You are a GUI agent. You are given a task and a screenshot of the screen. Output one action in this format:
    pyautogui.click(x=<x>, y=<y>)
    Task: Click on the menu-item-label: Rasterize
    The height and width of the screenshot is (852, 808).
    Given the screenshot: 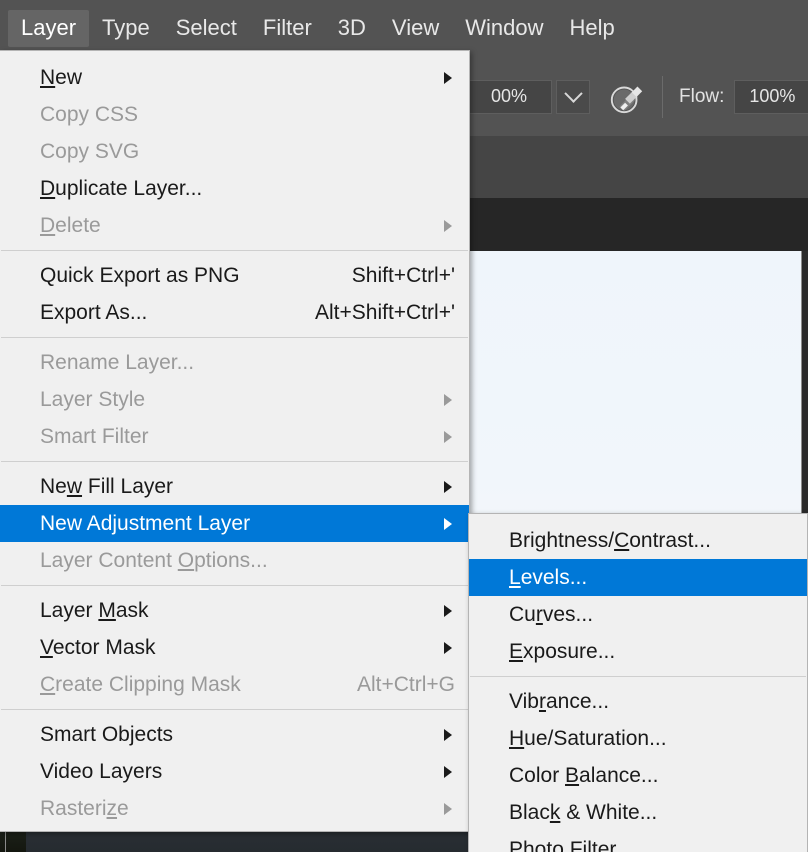 What is the action you would take?
    pyautogui.click(x=84, y=808)
    